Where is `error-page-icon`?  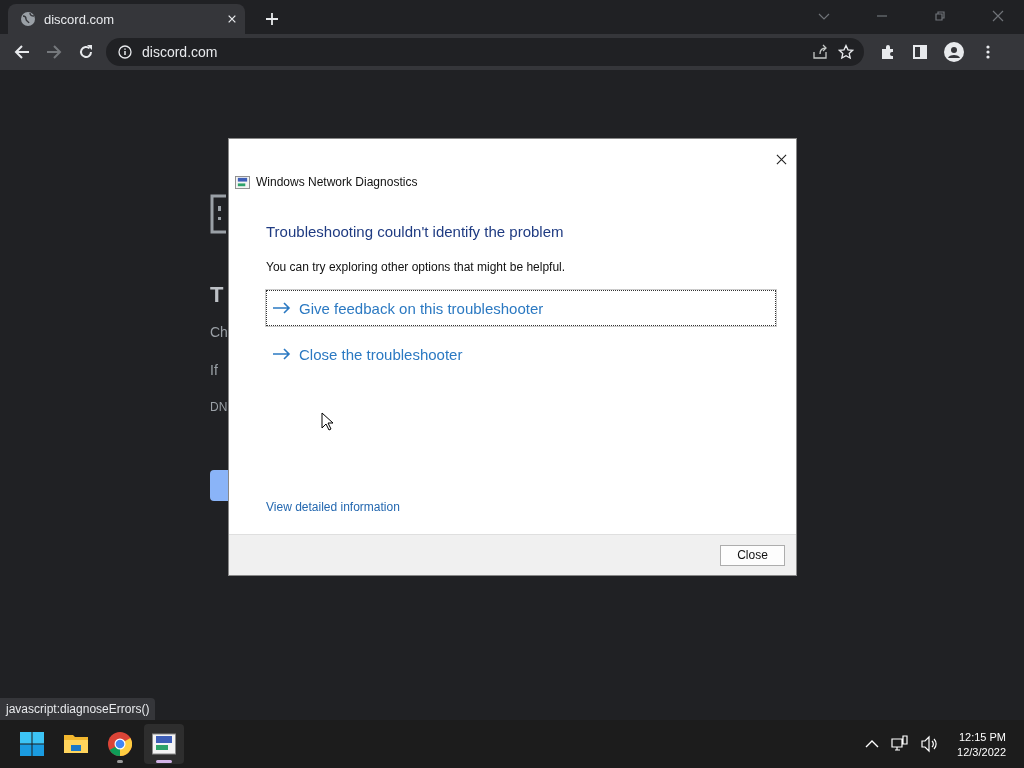
error-page-icon is located at coordinates (219, 214).